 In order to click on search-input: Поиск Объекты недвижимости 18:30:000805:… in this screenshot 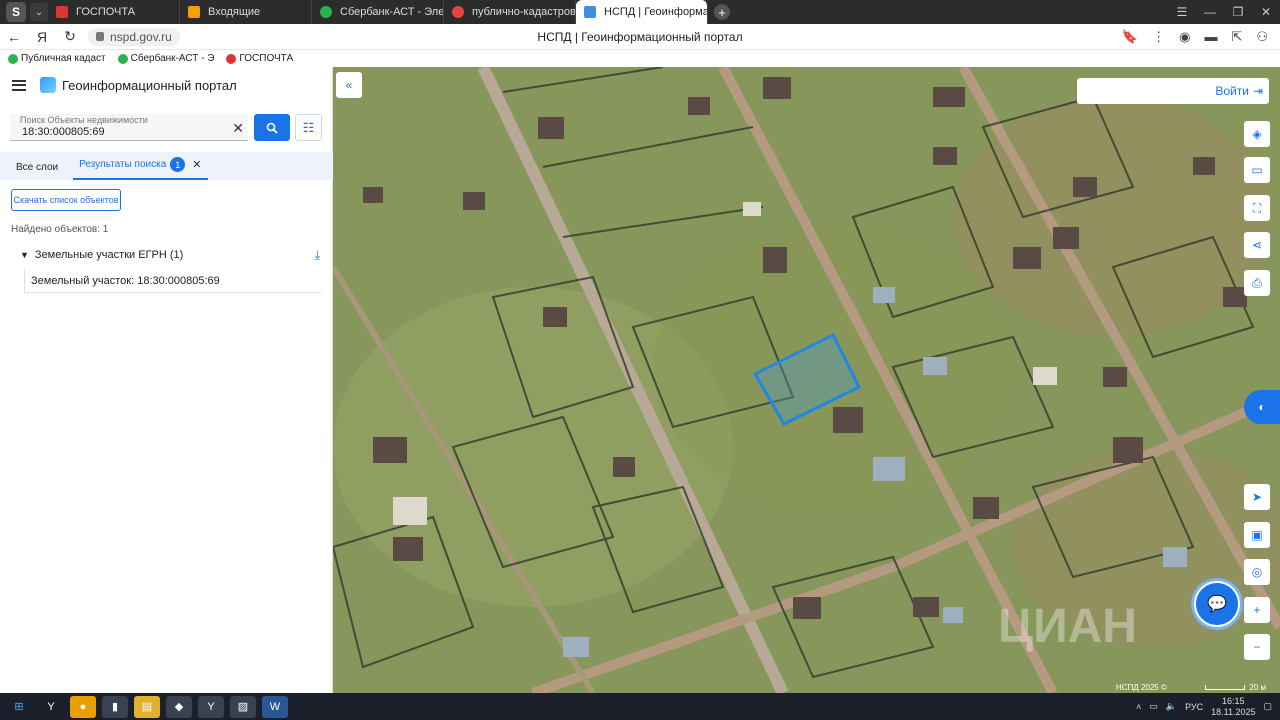, I will do `click(129, 127)`.